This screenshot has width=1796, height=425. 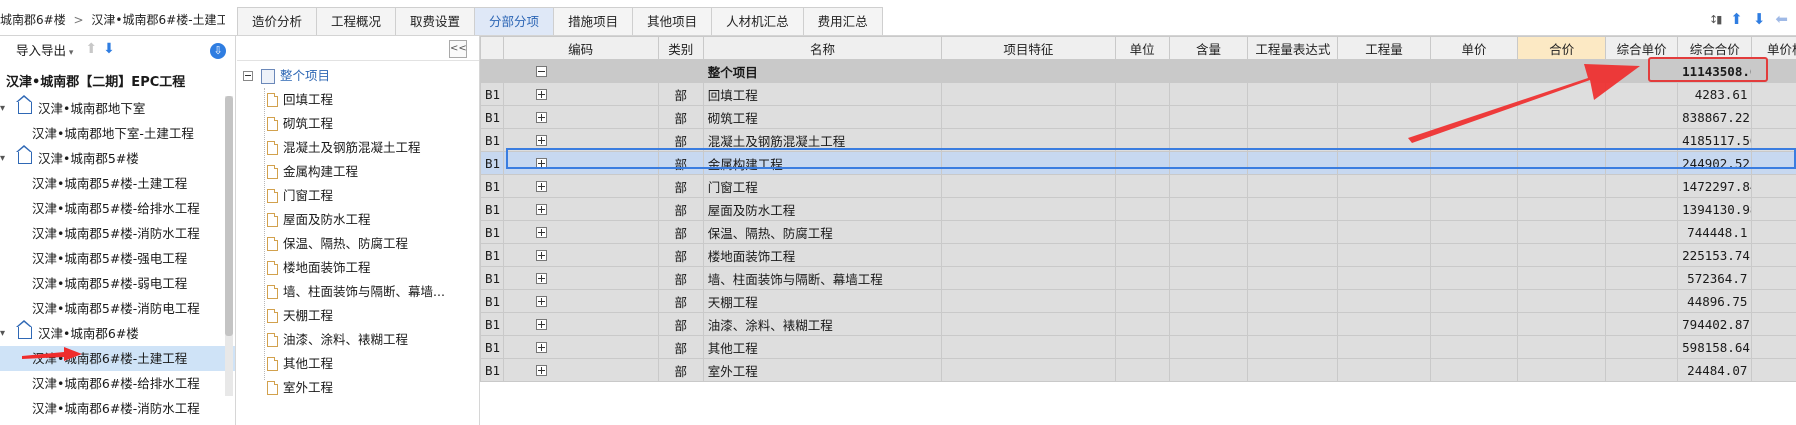 I want to click on cell-name: 楼地面装饰工程, so click(x=822, y=255).